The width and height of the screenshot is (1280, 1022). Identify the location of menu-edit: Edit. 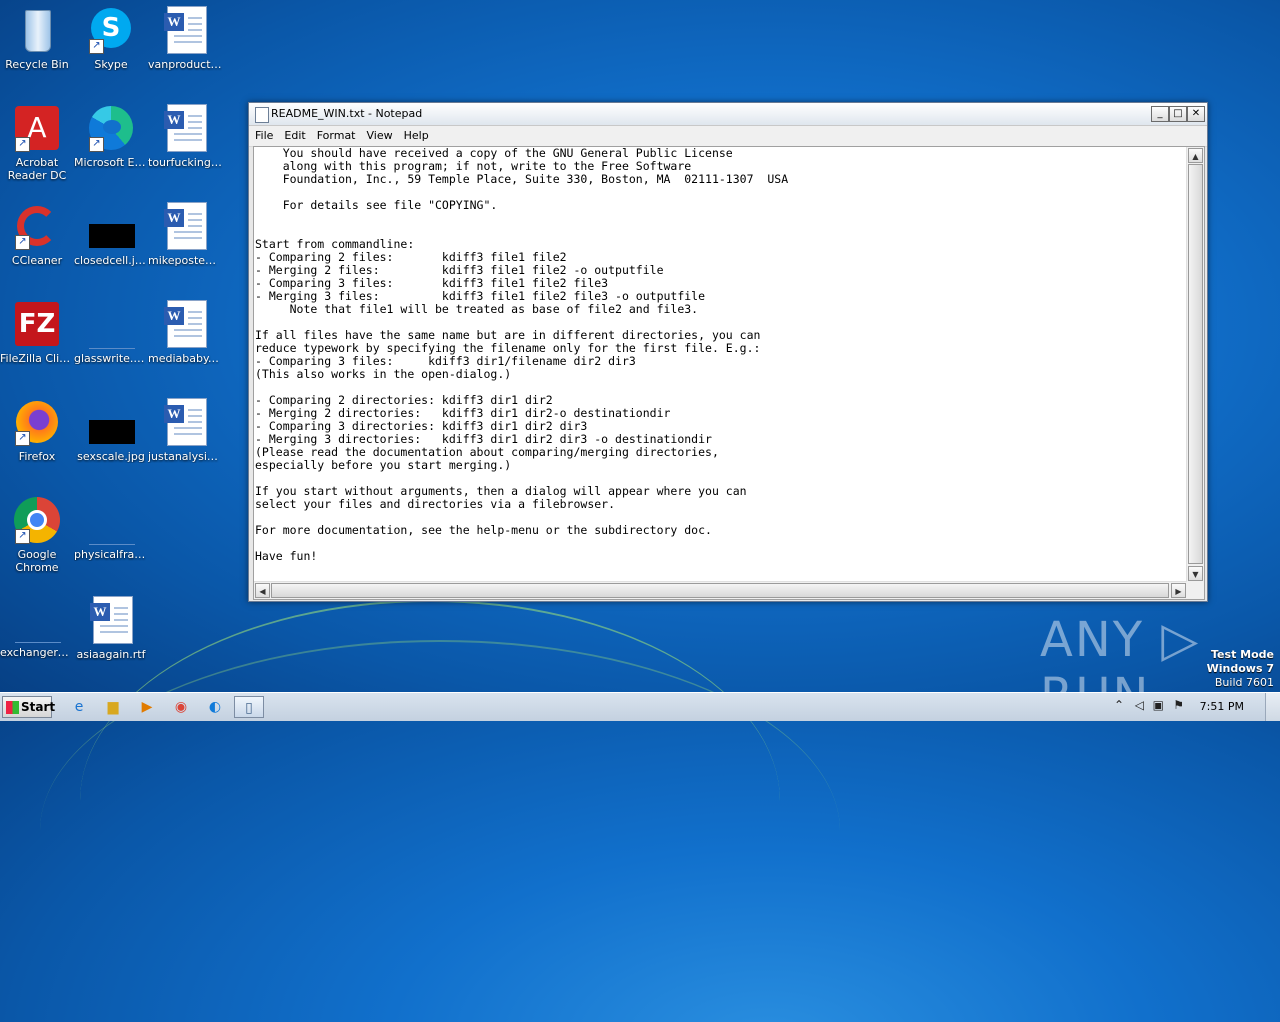
(294, 134).